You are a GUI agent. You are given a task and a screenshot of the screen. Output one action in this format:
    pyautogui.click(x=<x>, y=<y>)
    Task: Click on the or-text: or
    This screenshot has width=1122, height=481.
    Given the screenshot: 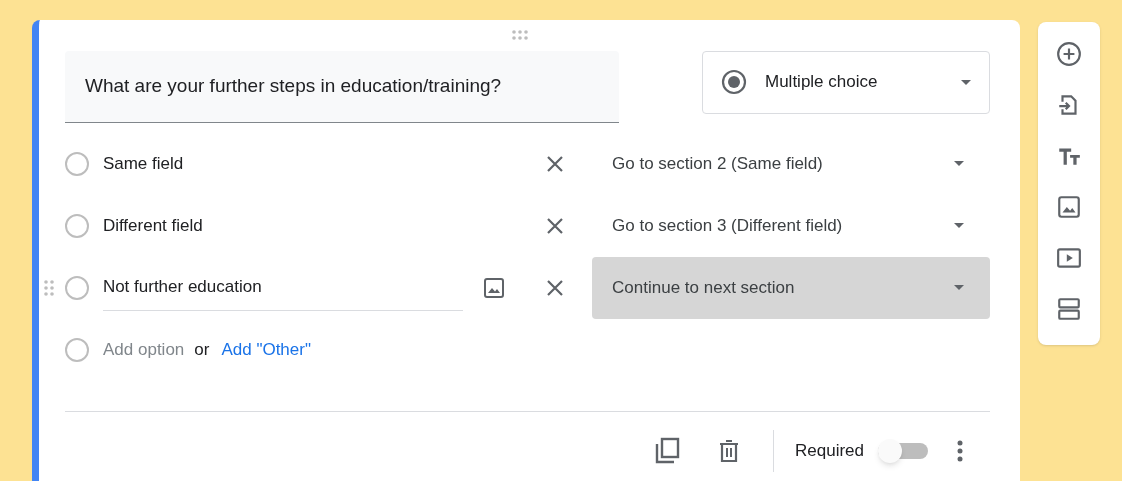 What is the action you would take?
    pyautogui.click(x=202, y=349)
    